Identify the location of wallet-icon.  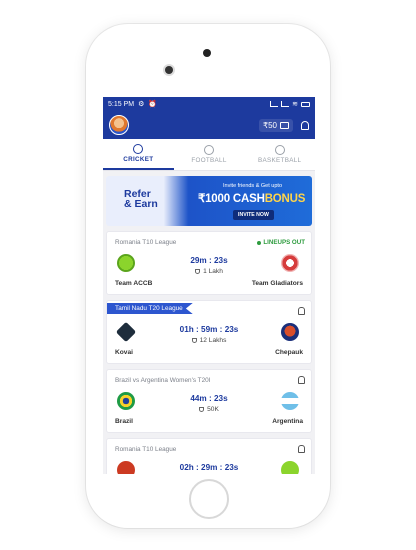
(284, 125).